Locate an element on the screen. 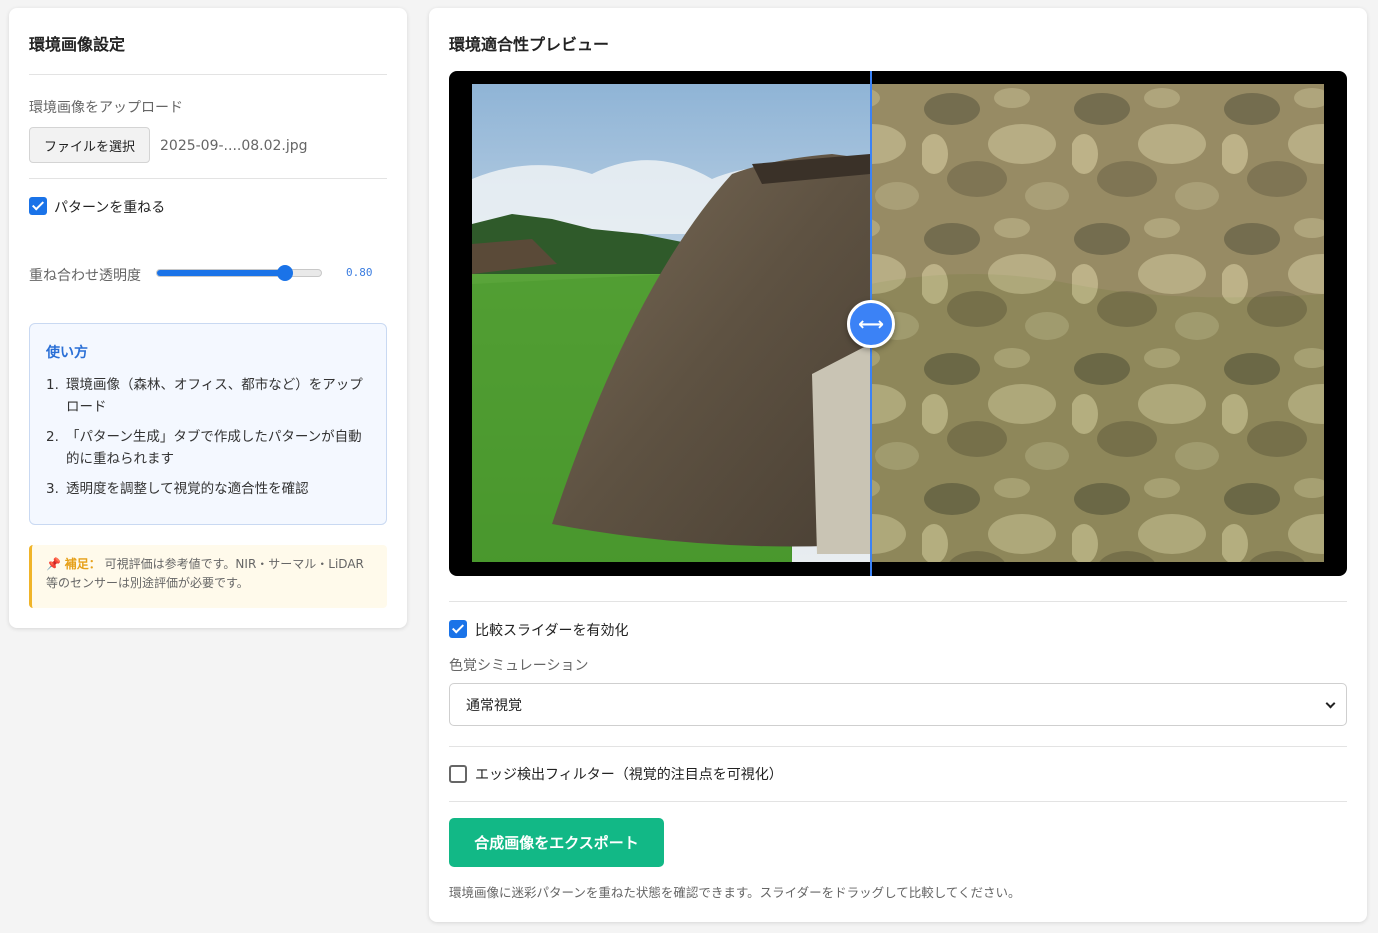  color-sim-value: 通常視覚 is located at coordinates (494, 705).